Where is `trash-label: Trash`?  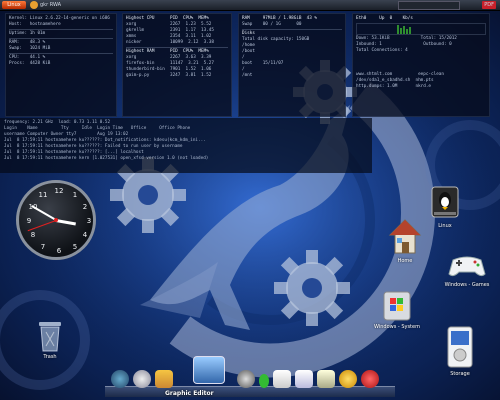 trash-label: Trash is located at coordinates (50, 357).